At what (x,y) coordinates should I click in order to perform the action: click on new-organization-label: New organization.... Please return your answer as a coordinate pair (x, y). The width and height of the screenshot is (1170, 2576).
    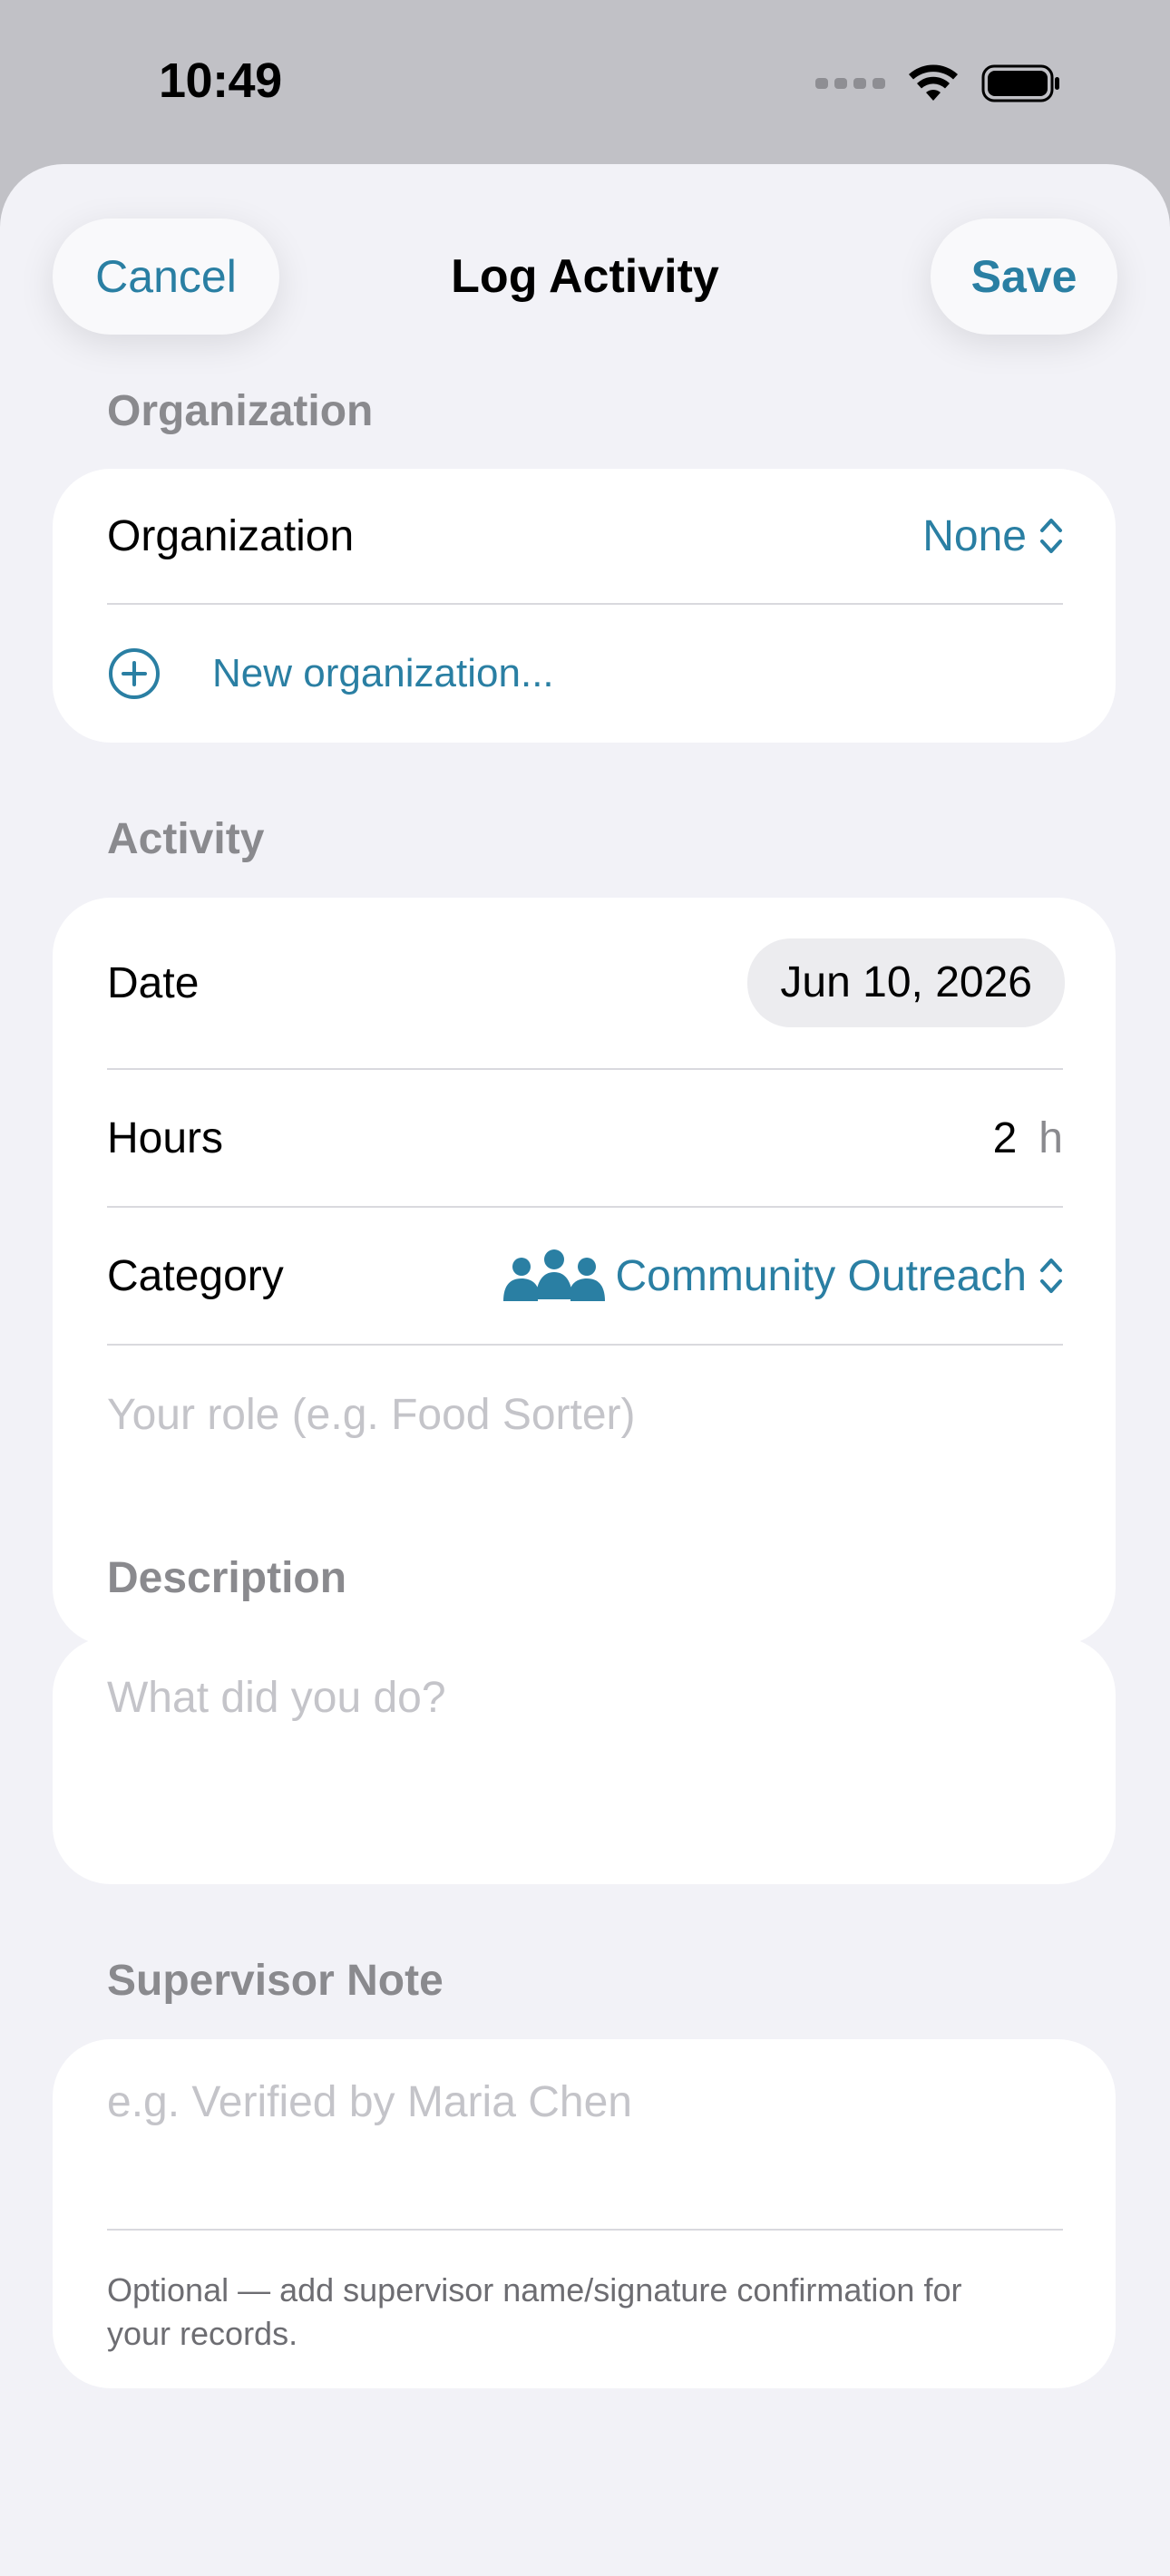
    Looking at the image, I should click on (383, 673).